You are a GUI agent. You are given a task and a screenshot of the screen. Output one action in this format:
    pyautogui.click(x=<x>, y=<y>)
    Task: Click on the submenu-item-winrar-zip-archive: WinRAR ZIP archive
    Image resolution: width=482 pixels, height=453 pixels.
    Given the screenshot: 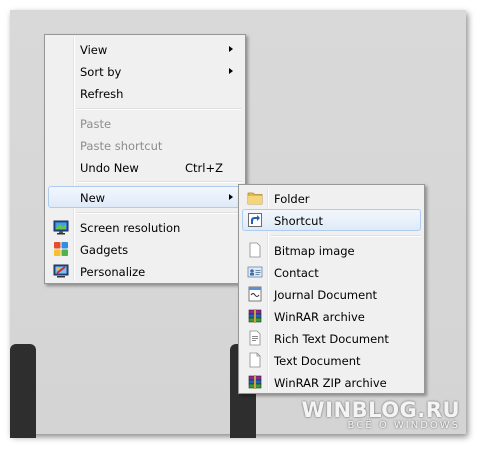 What is the action you would take?
    pyautogui.click(x=331, y=382)
    